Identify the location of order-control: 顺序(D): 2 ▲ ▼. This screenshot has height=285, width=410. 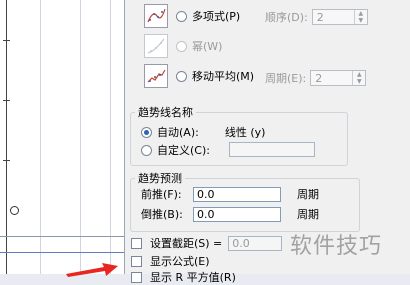
(316, 17).